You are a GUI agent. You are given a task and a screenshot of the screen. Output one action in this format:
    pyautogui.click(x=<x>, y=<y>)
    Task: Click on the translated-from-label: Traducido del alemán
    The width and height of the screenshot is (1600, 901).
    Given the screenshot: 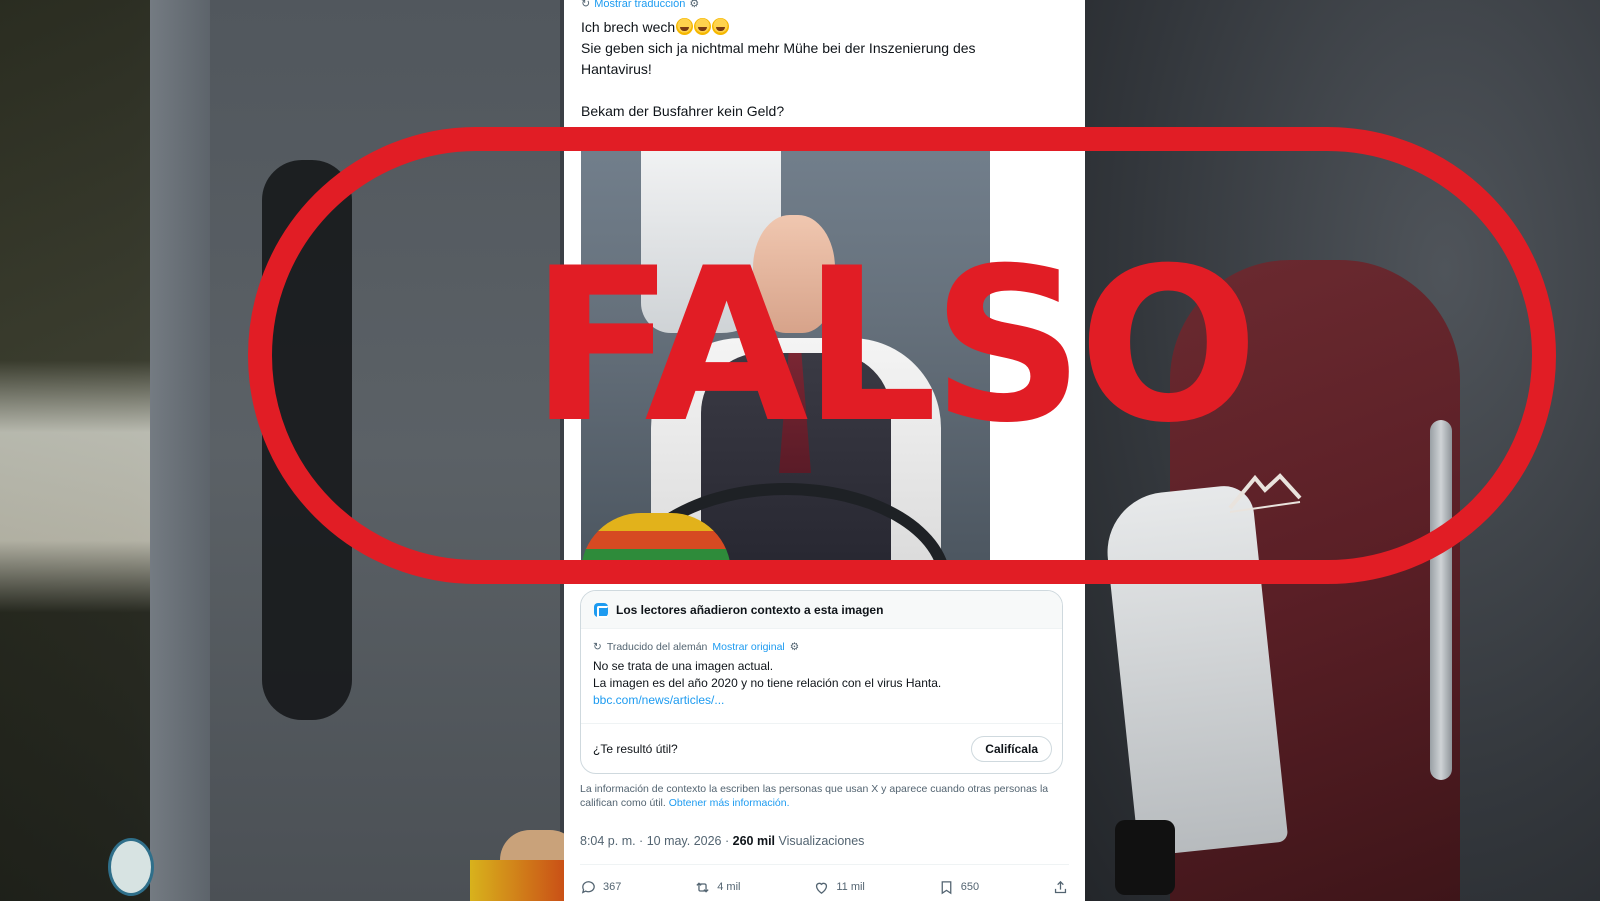 What is the action you would take?
    pyautogui.click(x=657, y=647)
    